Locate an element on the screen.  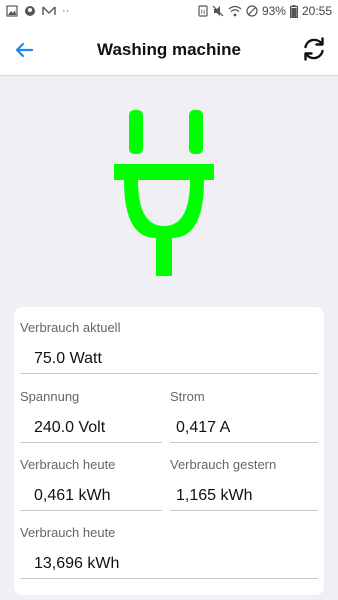
usage-total-underline is located at coordinates (169, 578).